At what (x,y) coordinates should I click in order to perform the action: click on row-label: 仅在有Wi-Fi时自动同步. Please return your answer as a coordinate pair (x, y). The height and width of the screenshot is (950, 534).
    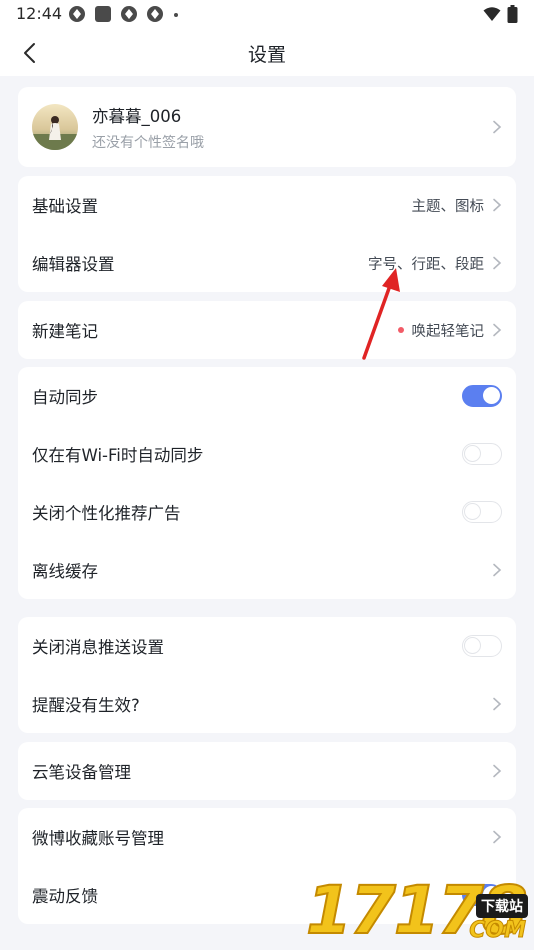
    Looking at the image, I should click on (118, 455).